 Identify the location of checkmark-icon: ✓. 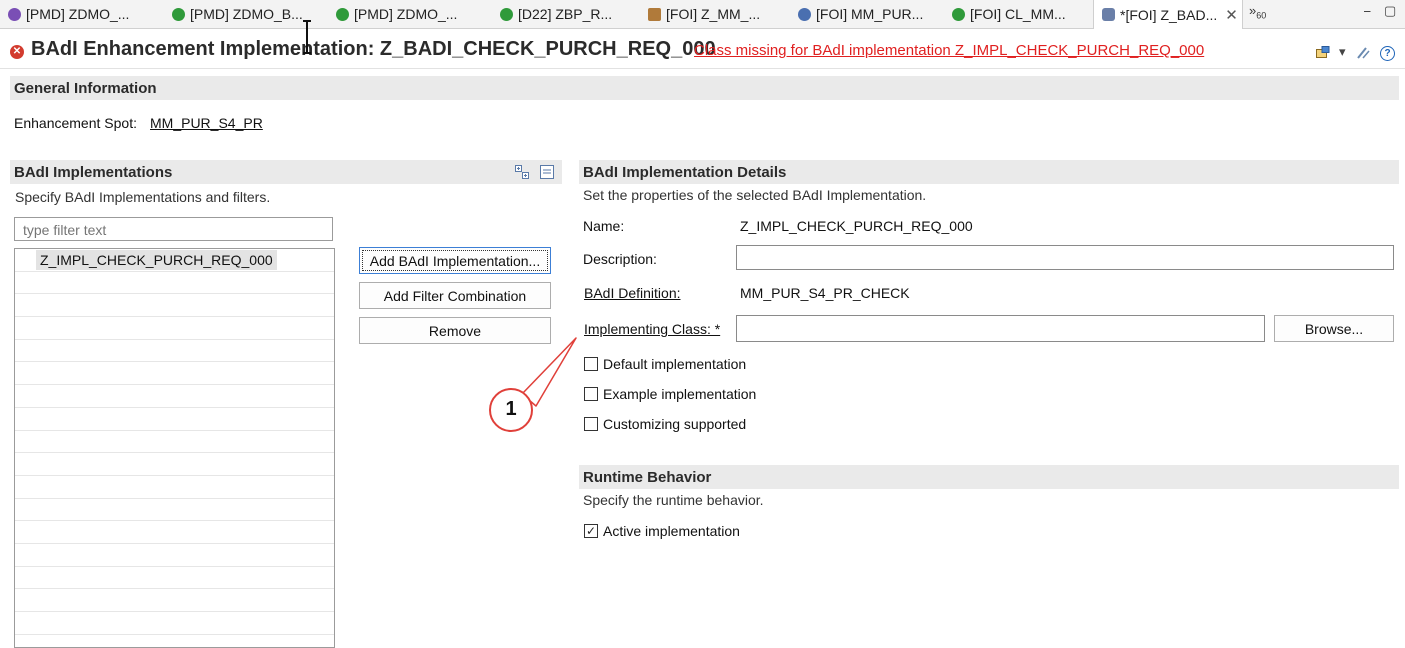
(591, 531).